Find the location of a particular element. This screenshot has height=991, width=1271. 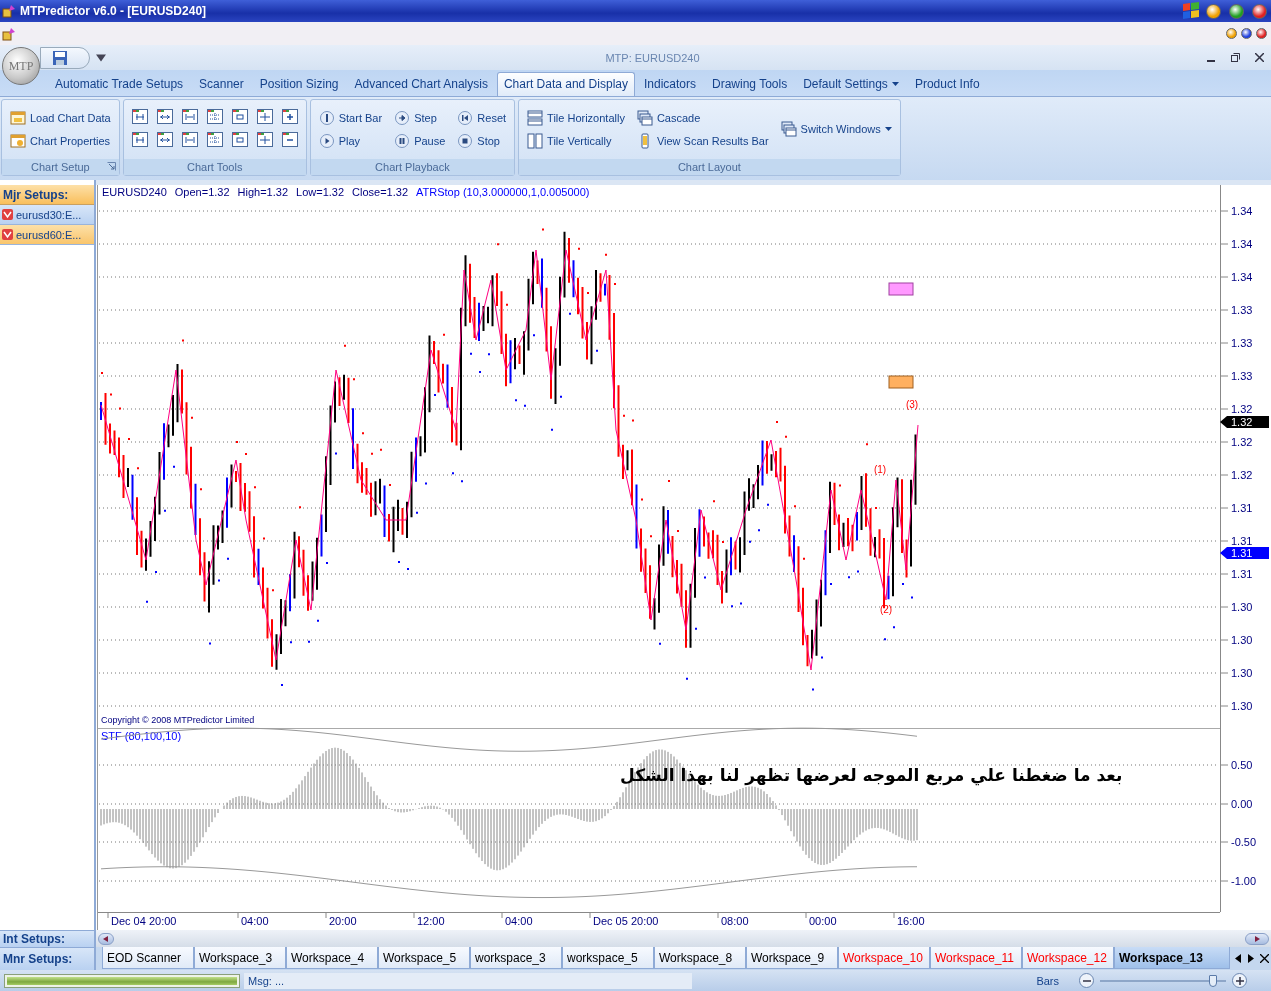

time-axis-label: 16:00 is located at coordinates (911, 921).